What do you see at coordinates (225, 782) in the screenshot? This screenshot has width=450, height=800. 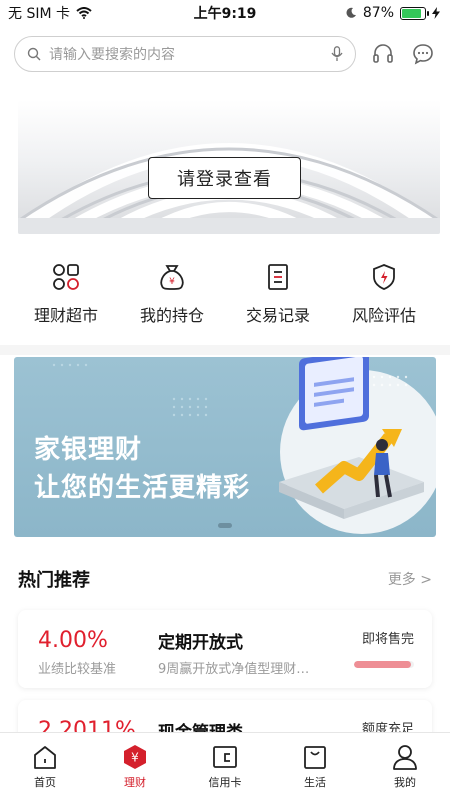 I see `tab-label: 信用卡` at bounding box center [225, 782].